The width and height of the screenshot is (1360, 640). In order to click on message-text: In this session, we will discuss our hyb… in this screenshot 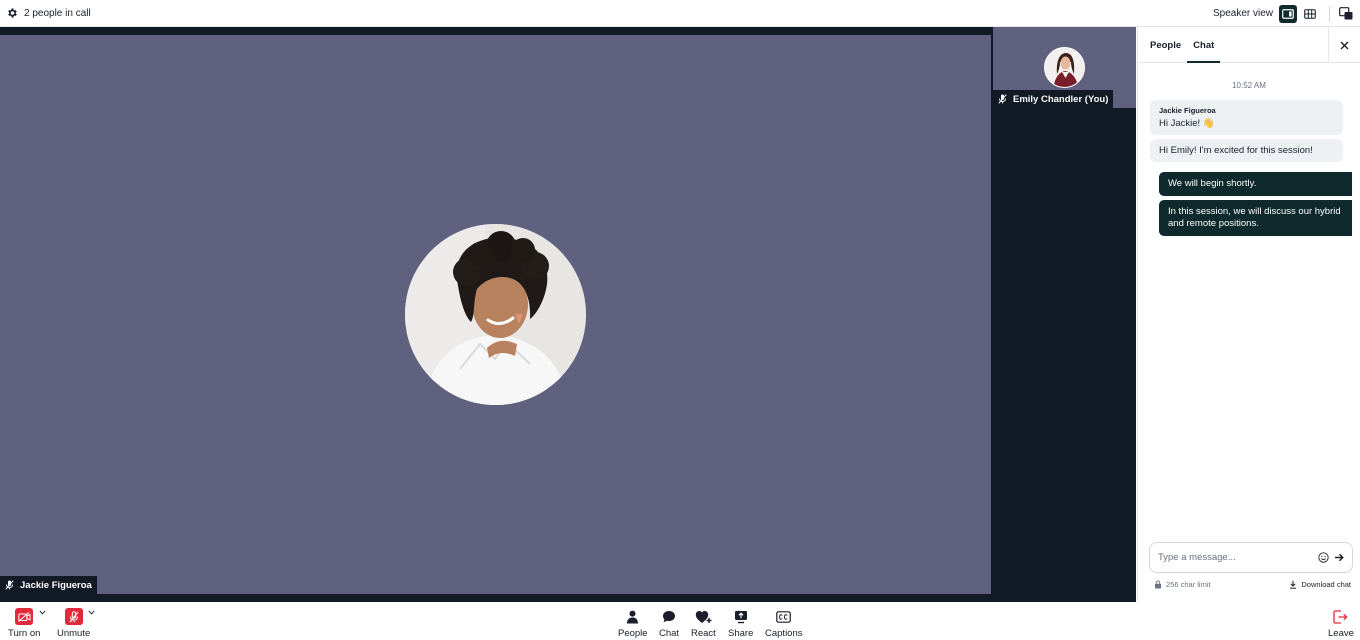, I will do `click(1254, 217)`.